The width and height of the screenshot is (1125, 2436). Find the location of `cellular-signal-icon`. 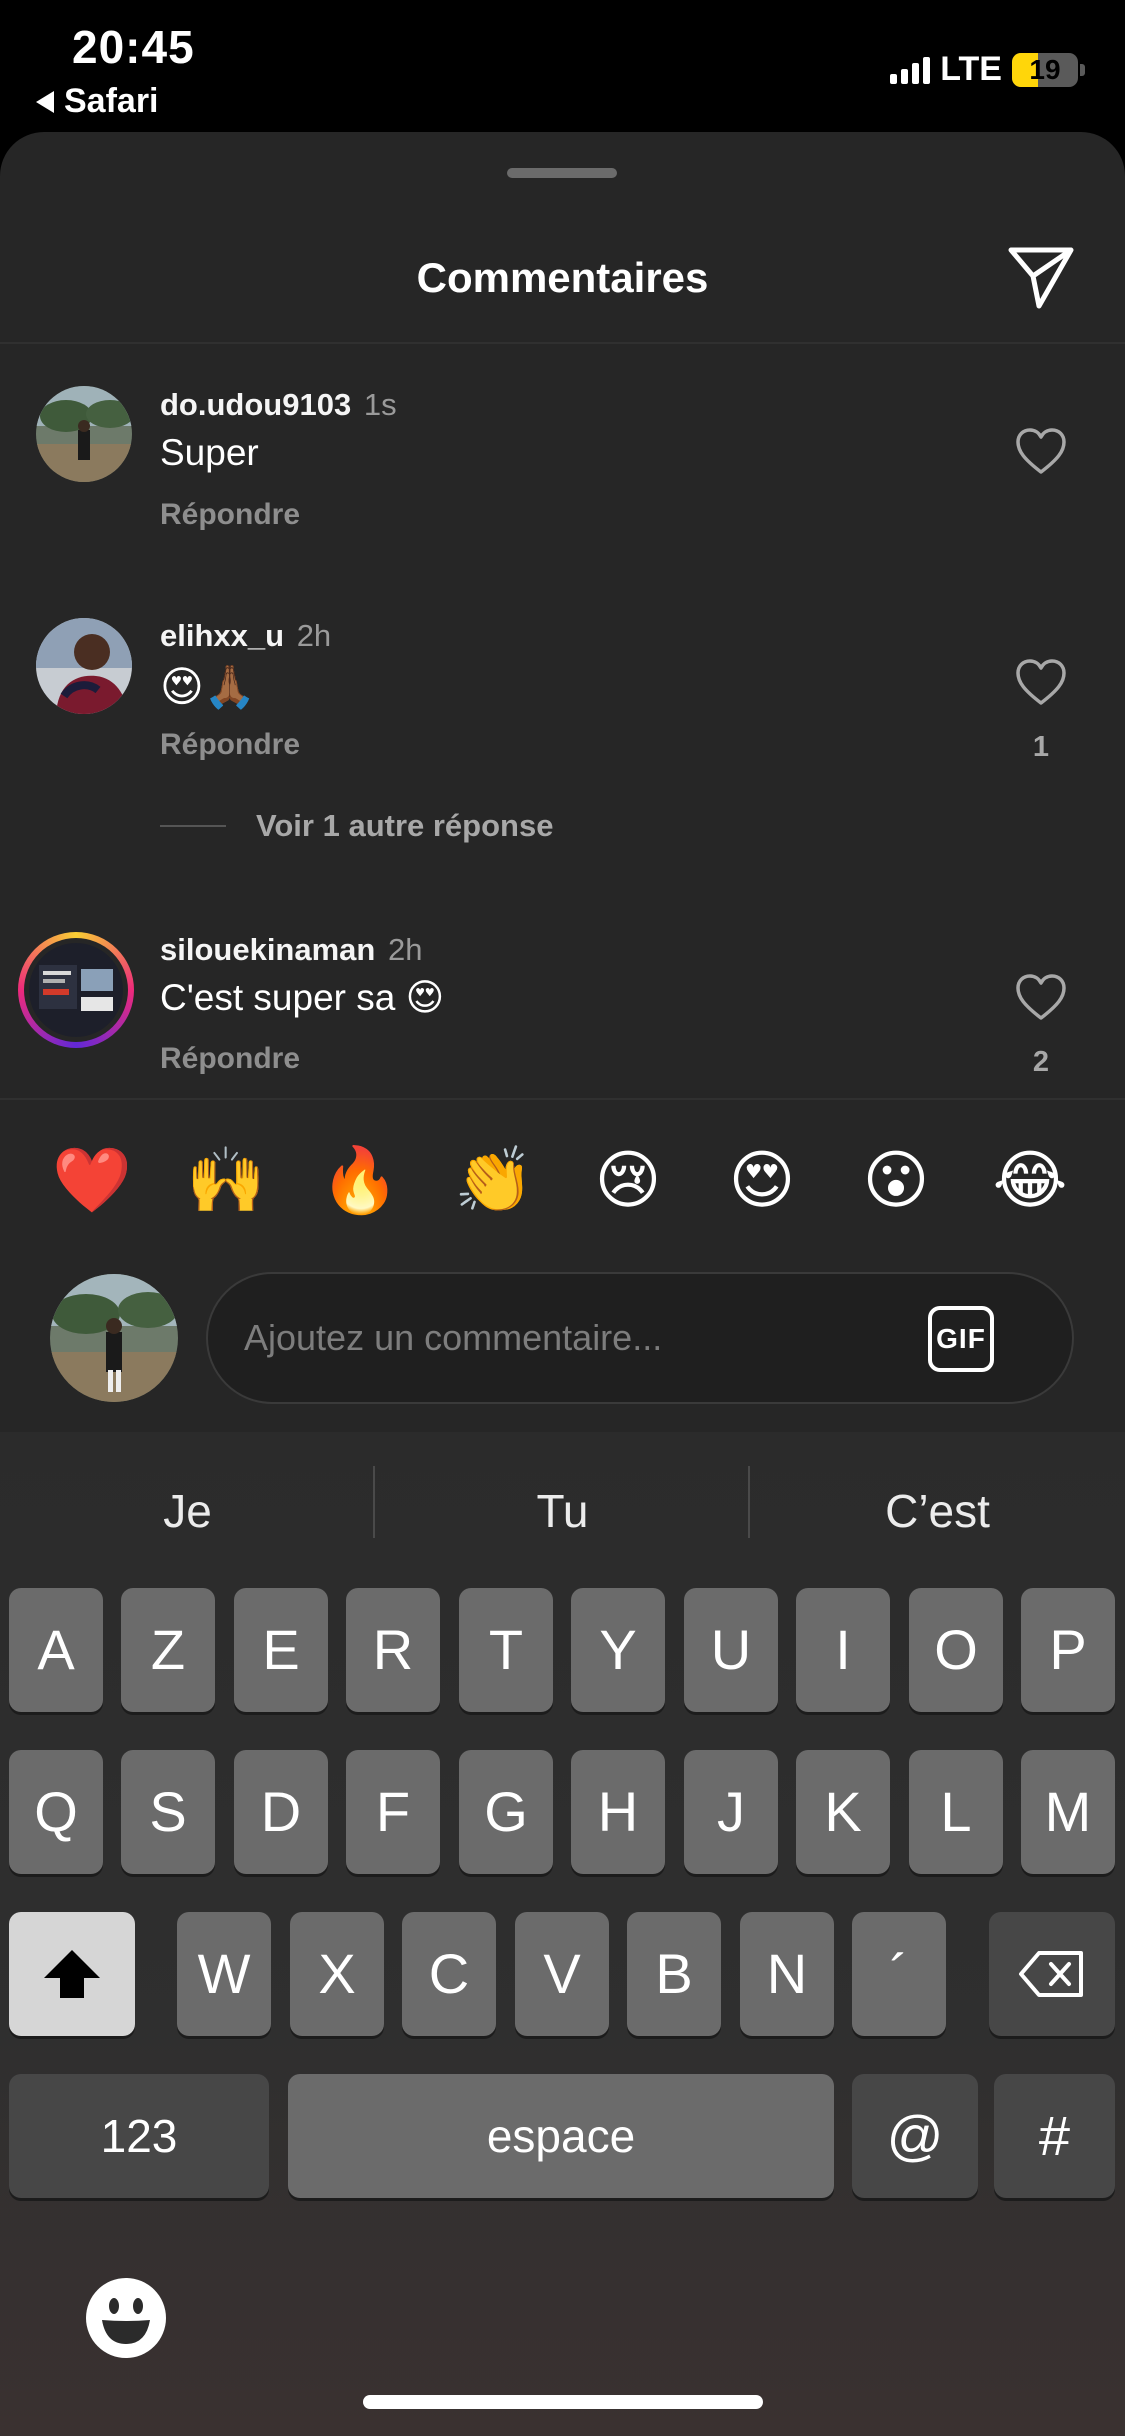

cellular-signal-icon is located at coordinates (910, 70).